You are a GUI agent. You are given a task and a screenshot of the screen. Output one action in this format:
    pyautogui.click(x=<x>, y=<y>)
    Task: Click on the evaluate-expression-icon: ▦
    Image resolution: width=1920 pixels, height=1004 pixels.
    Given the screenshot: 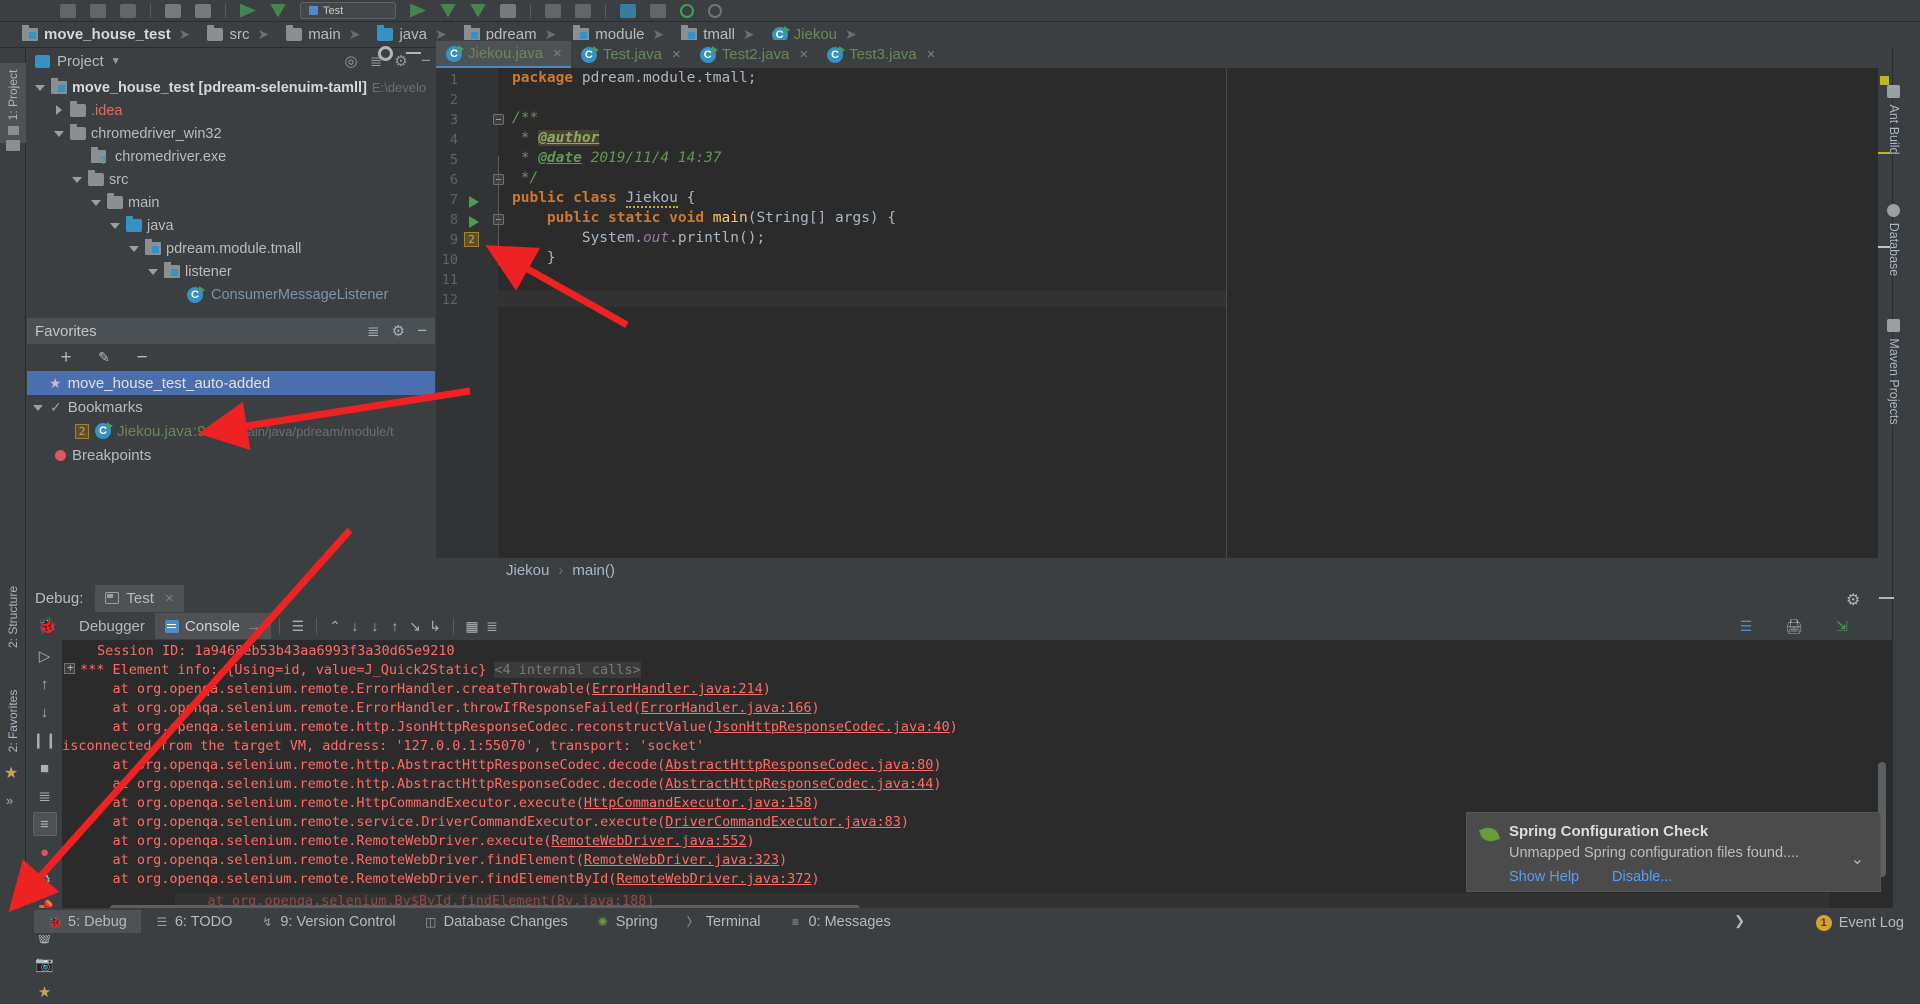 What is the action you would take?
    pyautogui.click(x=472, y=626)
    